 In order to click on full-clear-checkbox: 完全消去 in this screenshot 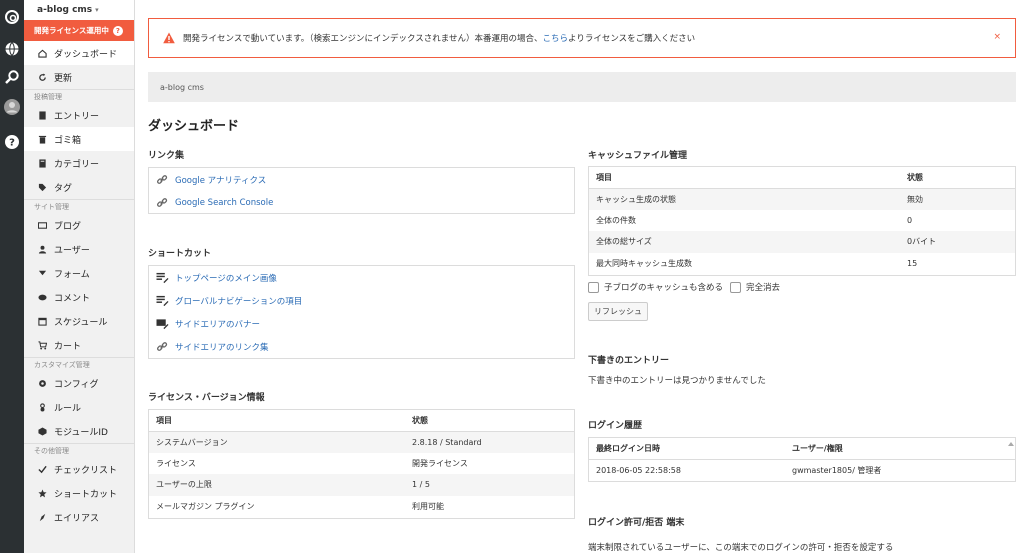, I will do `click(755, 287)`.